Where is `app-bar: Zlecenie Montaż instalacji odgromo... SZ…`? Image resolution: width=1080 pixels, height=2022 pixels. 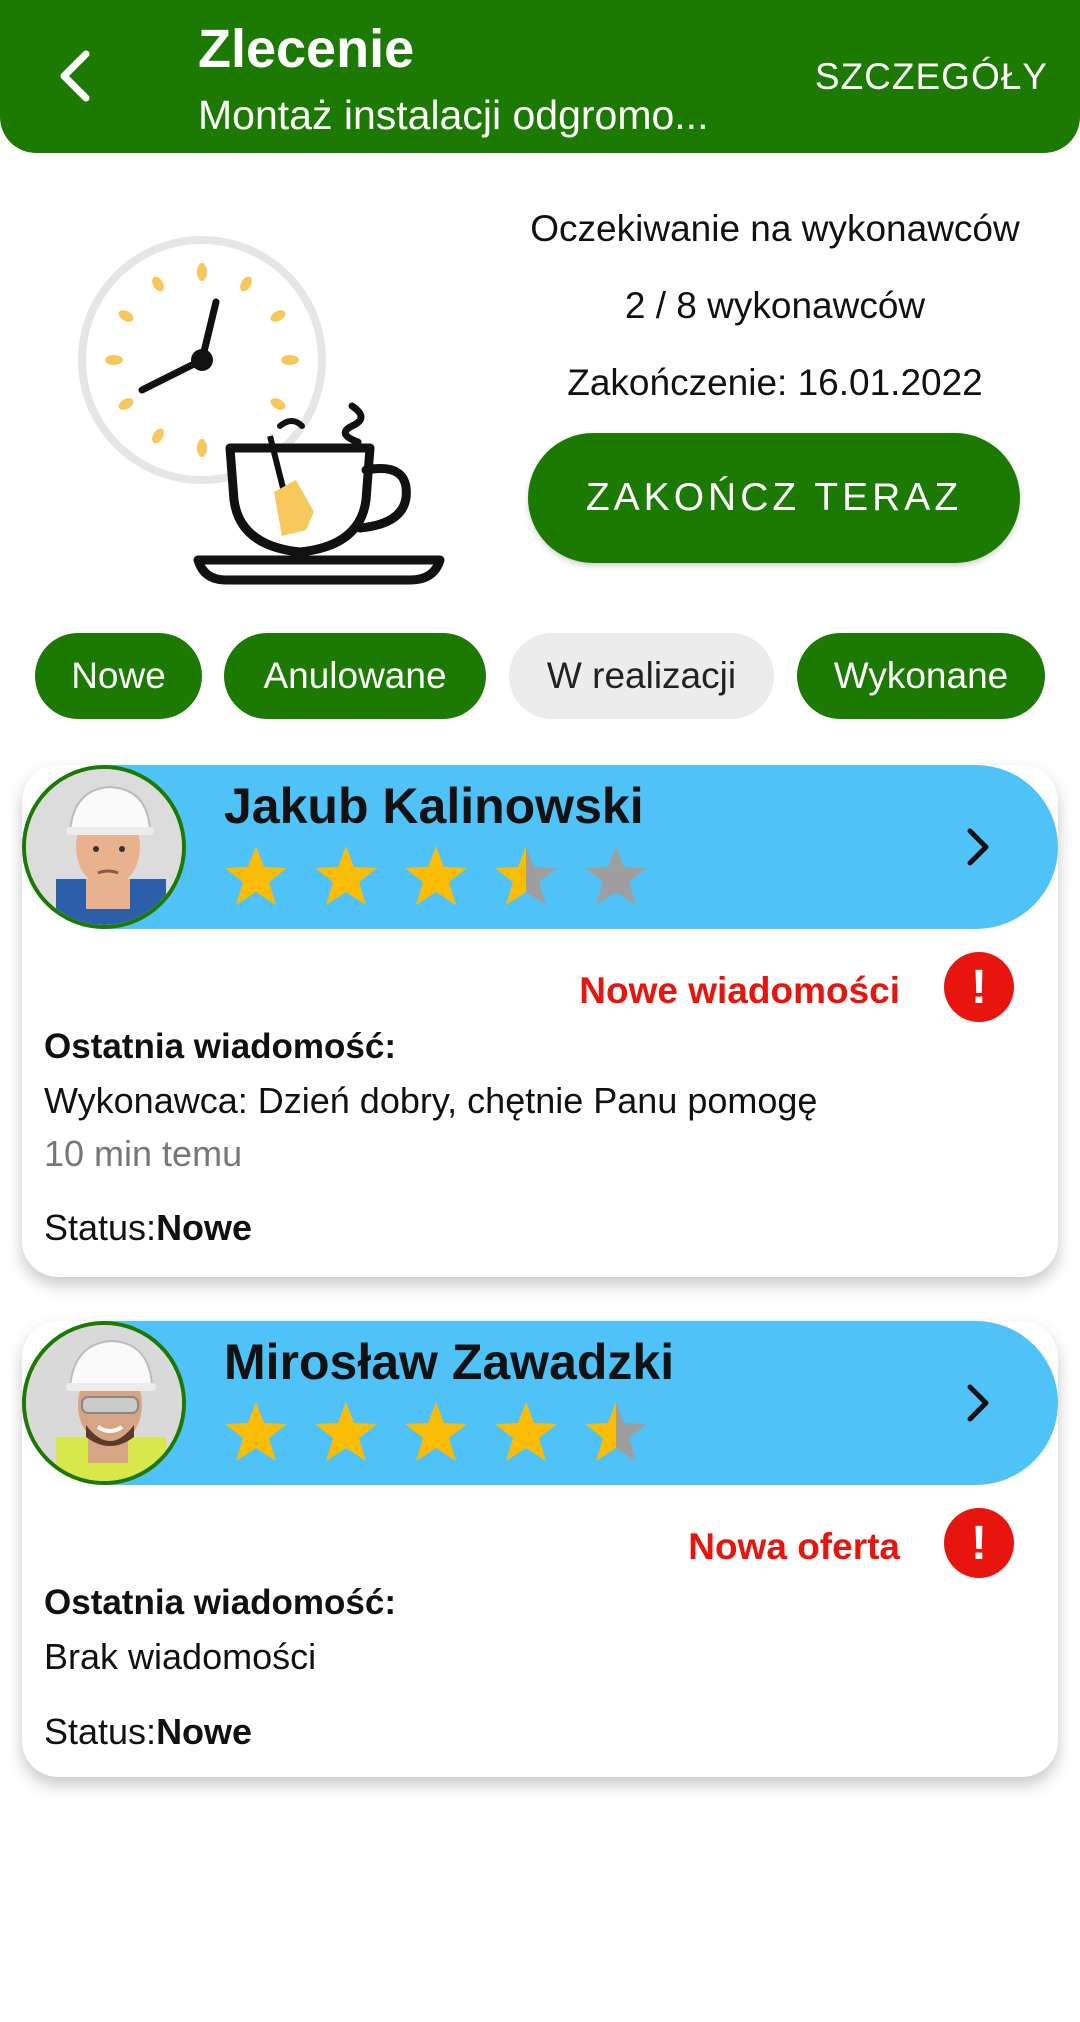 app-bar: Zlecenie Montaż instalacji odgromo... SZ… is located at coordinates (540, 76).